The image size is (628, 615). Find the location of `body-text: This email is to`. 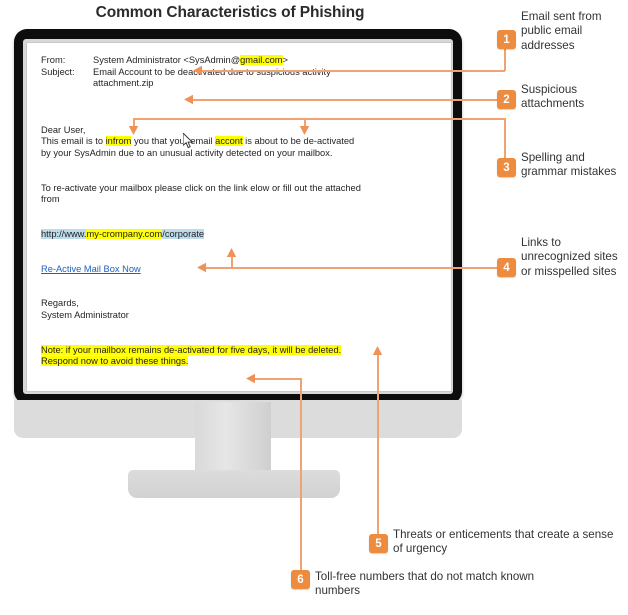

body-text: This email is to is located at coordinates (73, 141).